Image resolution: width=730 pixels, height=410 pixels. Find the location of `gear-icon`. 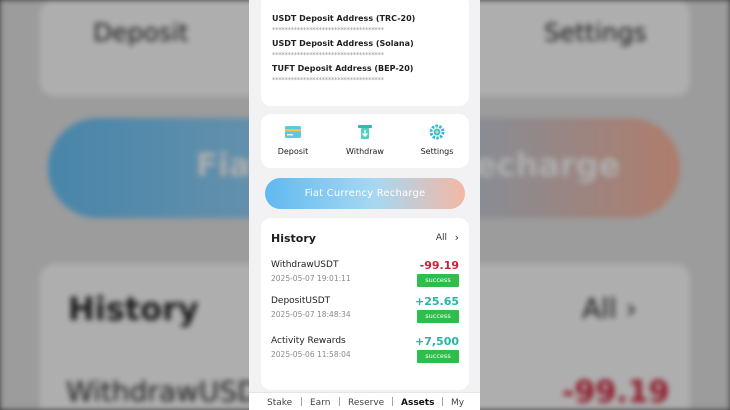

gear-icon is located at coordinates (437, 132).